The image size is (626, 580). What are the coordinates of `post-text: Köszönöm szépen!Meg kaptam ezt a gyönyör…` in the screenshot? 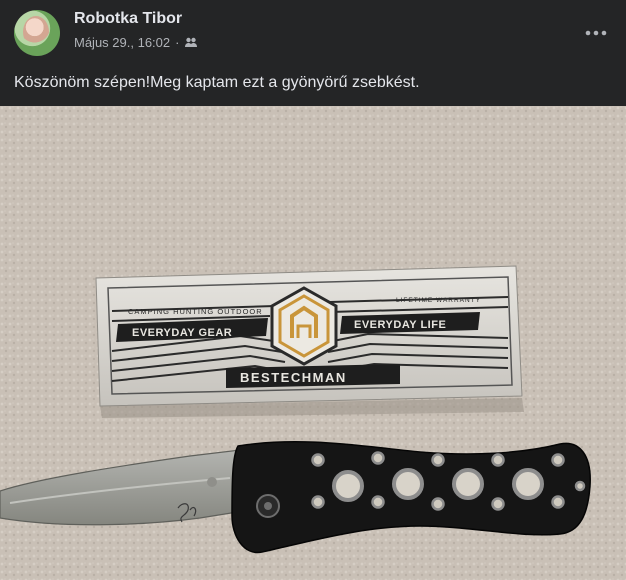 It's located at (217, 82).